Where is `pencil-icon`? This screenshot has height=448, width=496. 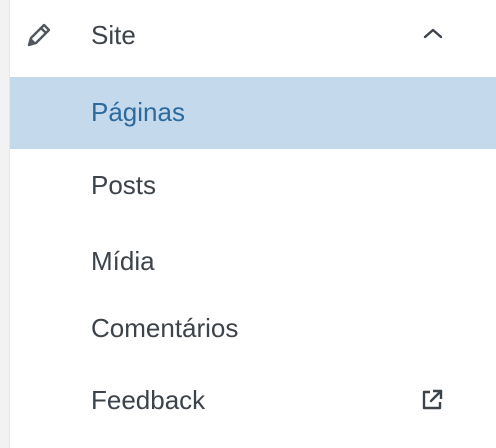
pencil-icon is located at coordinates (39, 35).